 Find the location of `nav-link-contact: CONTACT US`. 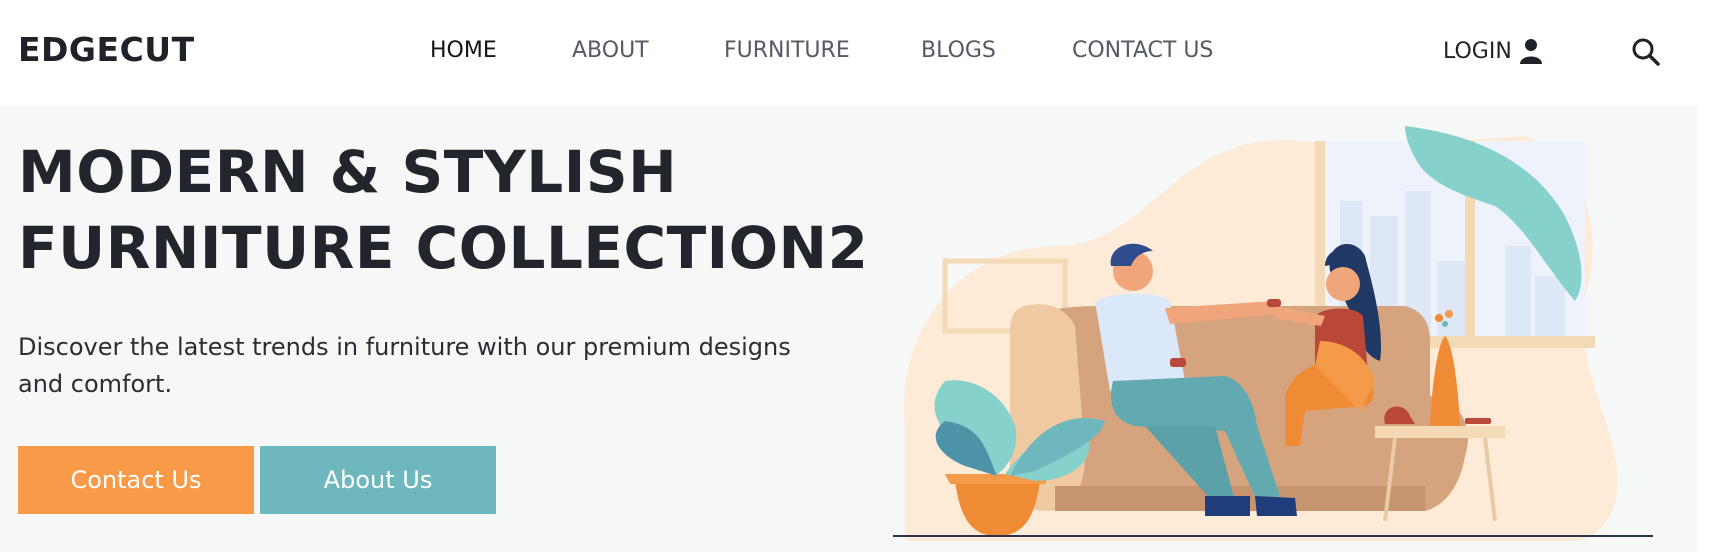

nav-link-contact: CONTACT US is located at coordinates (1142, 50).